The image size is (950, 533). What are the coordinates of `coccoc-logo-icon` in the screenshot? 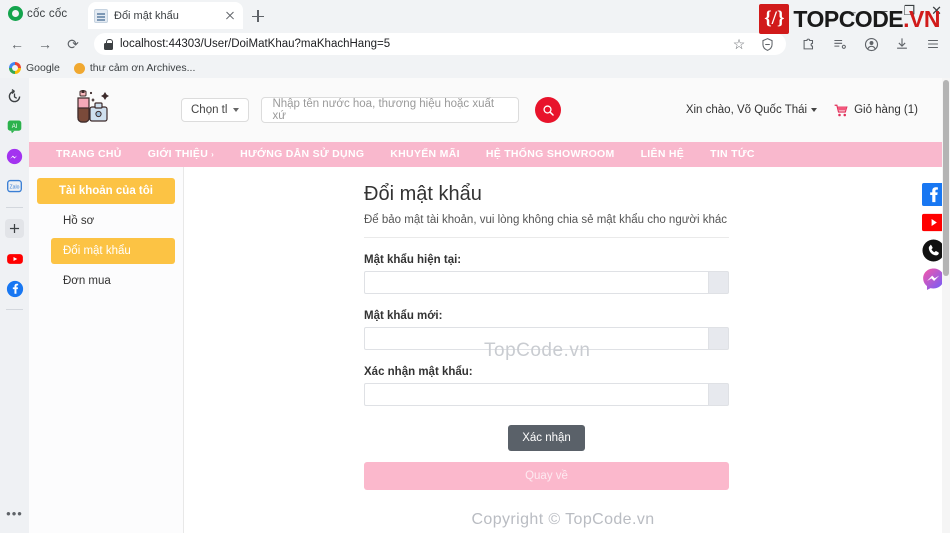 It's located at (15, 13).